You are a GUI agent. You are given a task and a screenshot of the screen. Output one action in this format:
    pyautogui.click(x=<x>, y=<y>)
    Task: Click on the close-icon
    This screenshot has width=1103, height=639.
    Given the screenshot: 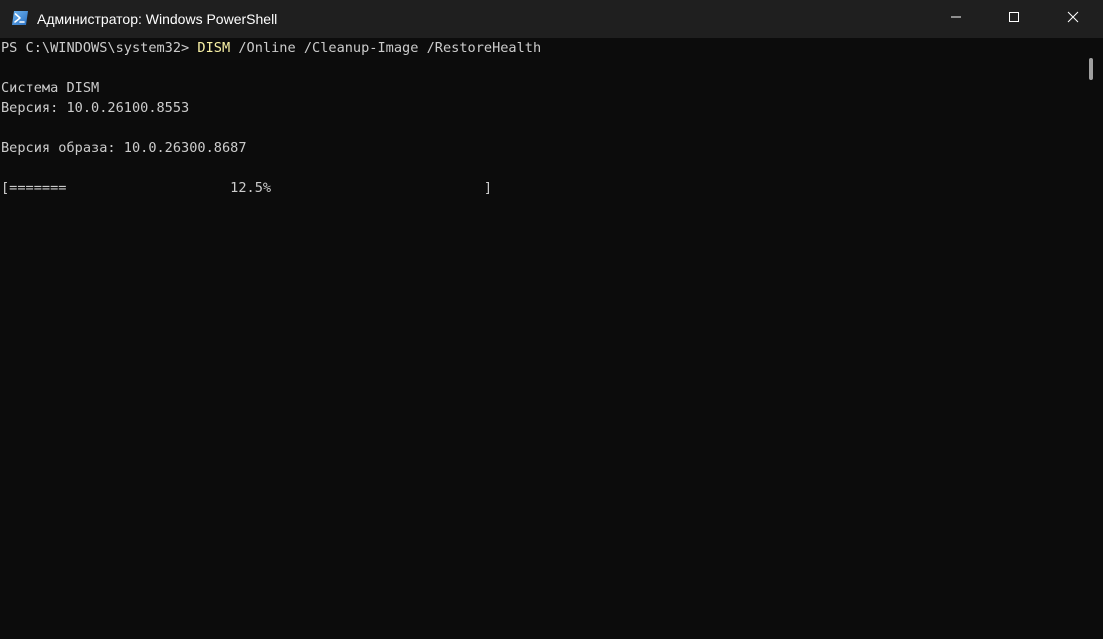 What is the action you would take?
    pyautogui.click(x=1073, y=19)
    